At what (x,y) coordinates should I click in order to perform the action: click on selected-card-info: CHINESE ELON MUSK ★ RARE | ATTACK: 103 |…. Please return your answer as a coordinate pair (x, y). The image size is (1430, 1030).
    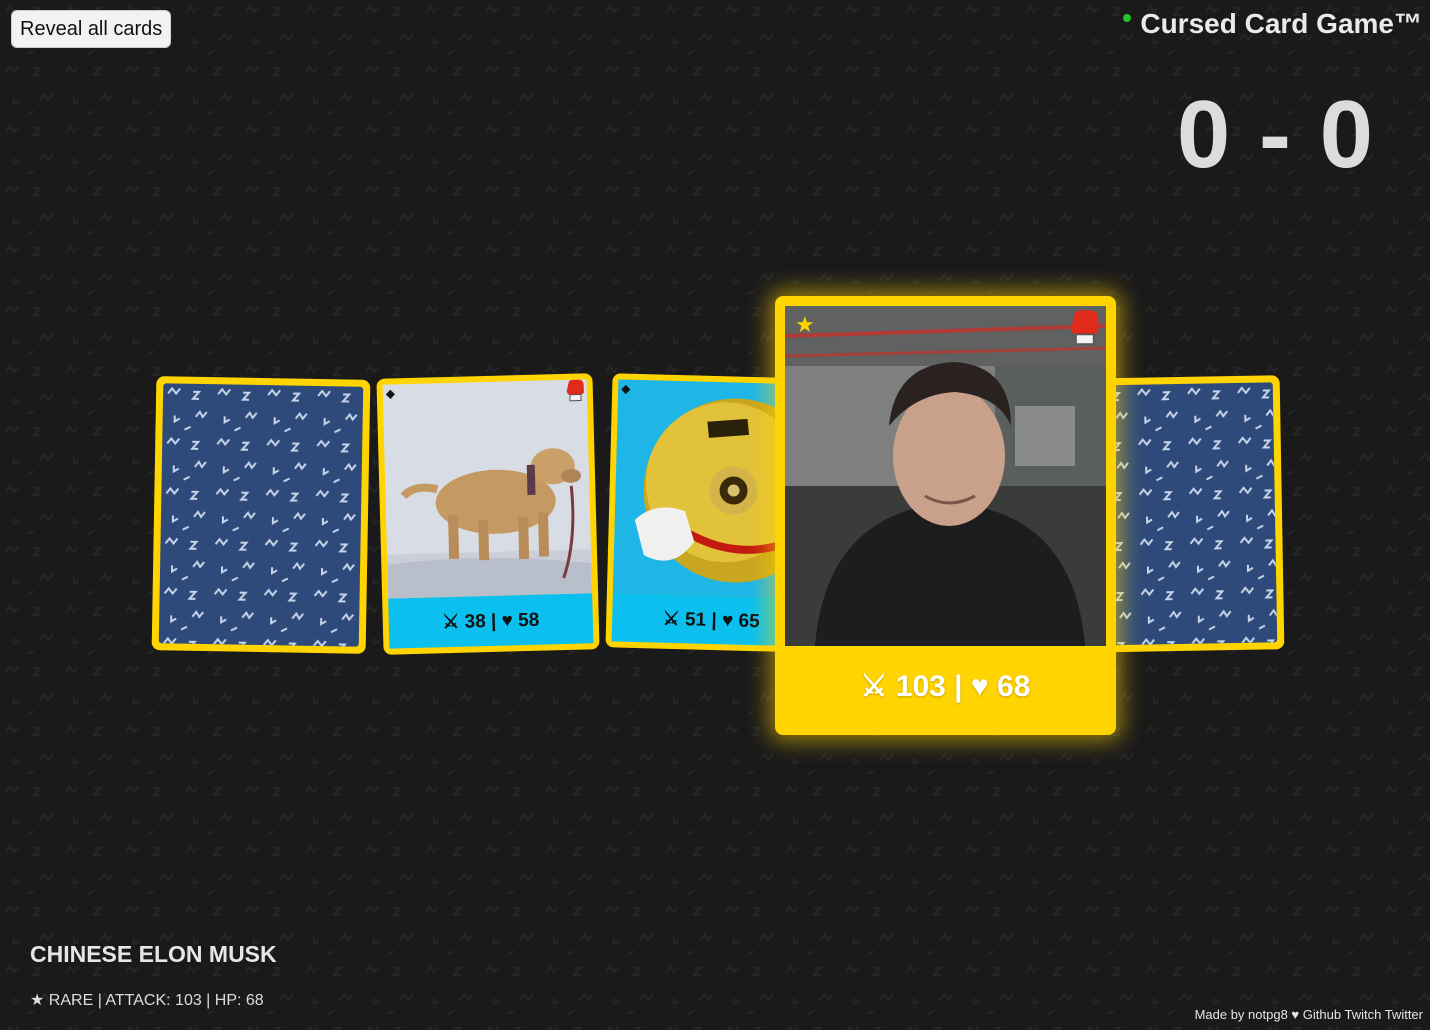
    Looking at the image, I should click on (153, 975).